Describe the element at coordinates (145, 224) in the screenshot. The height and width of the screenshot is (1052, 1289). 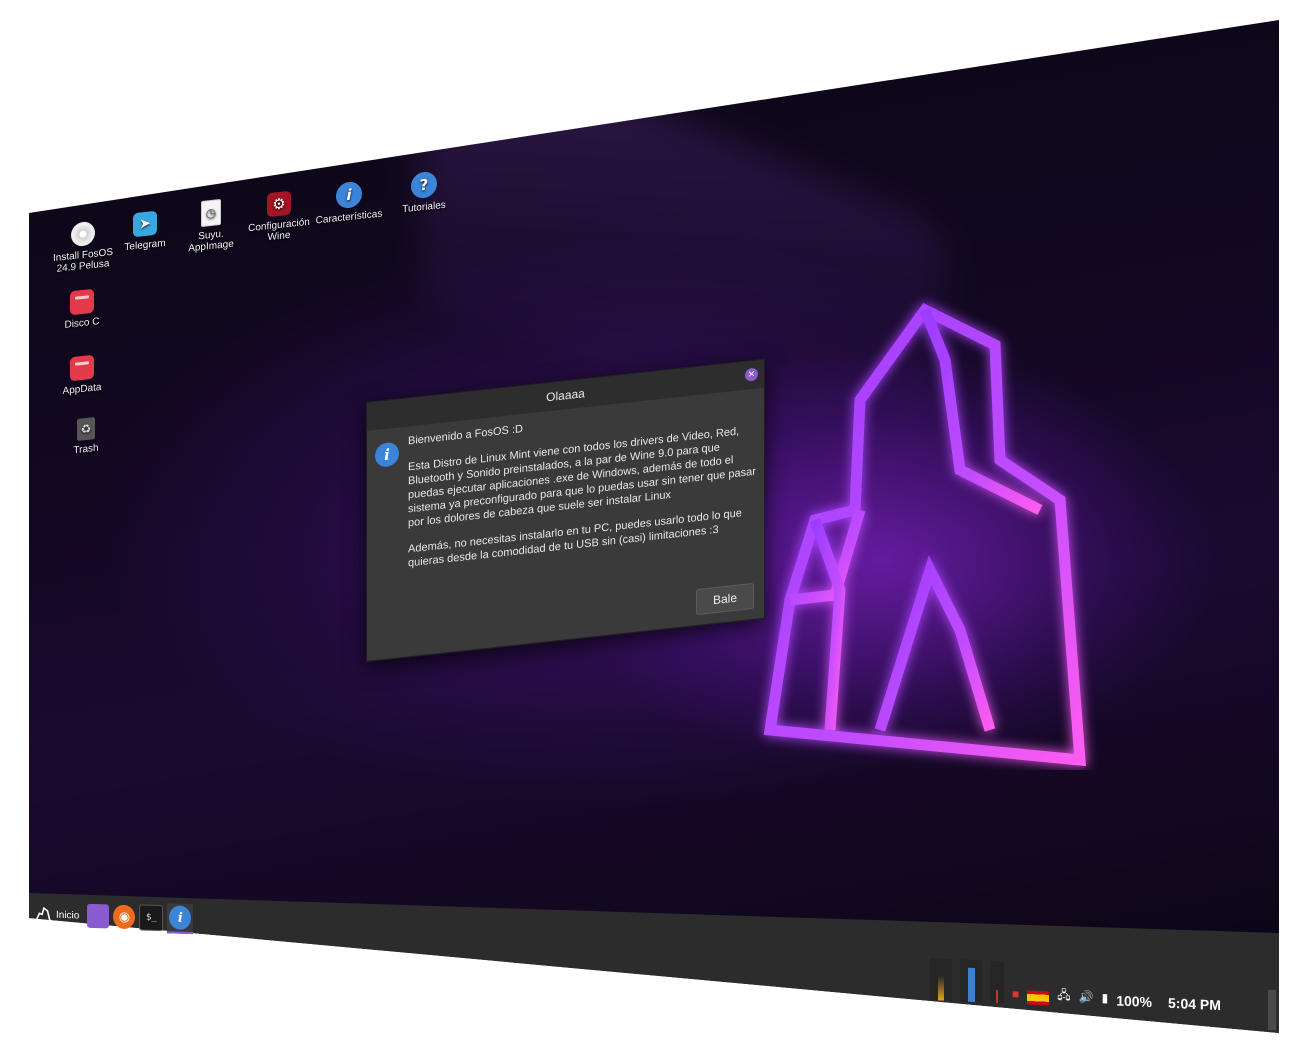
I see `telegram-icon: ➤` at that location.